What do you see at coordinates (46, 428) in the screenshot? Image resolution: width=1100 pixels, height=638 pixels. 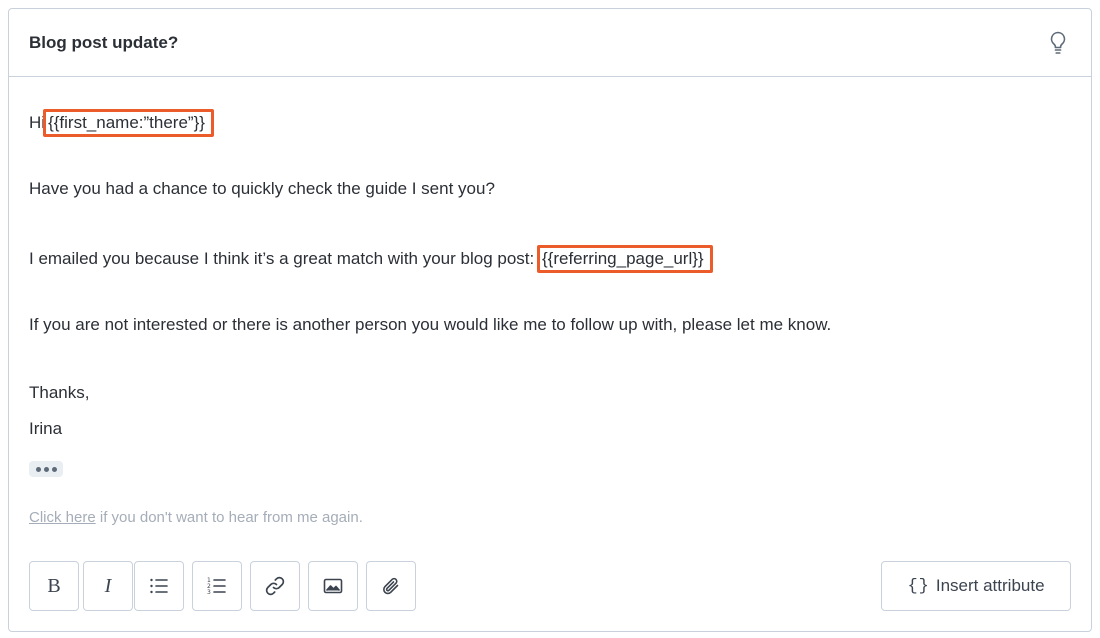 I see `signature-text: Irina` at bounding box center [46, 428].